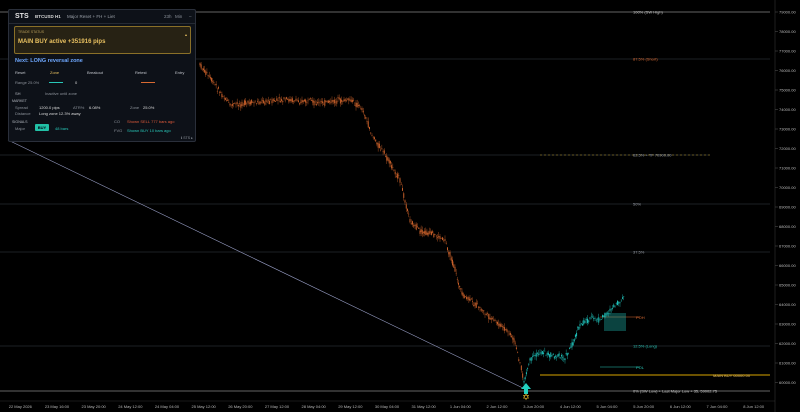 This screenshot has height=412, width=800. What do you see at coordinates (424, 406) in the screenshot?
I see `x-axis-tick-label: 31 May 12:00` at bounding box center [424, 406].